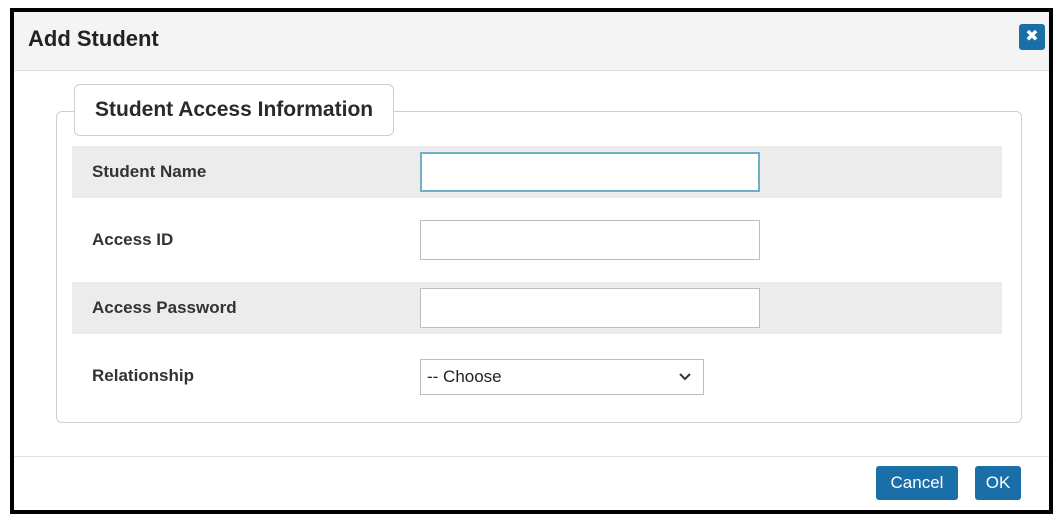 The image size is (1061, 518). What do you see at coordinates (998, 483) in the screenshot?
I see `ok-button: OK` at bounding box center [998, 483].